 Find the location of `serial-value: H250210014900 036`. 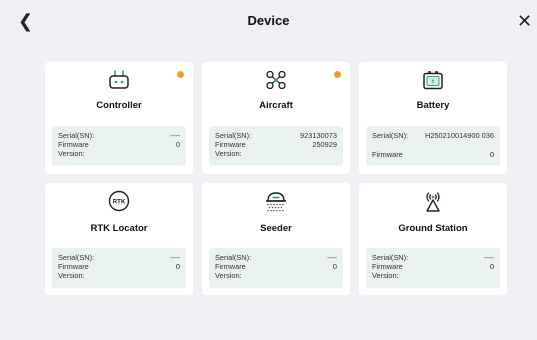

serial-value: H250210014900 036 is located at coordinates (459, 135).